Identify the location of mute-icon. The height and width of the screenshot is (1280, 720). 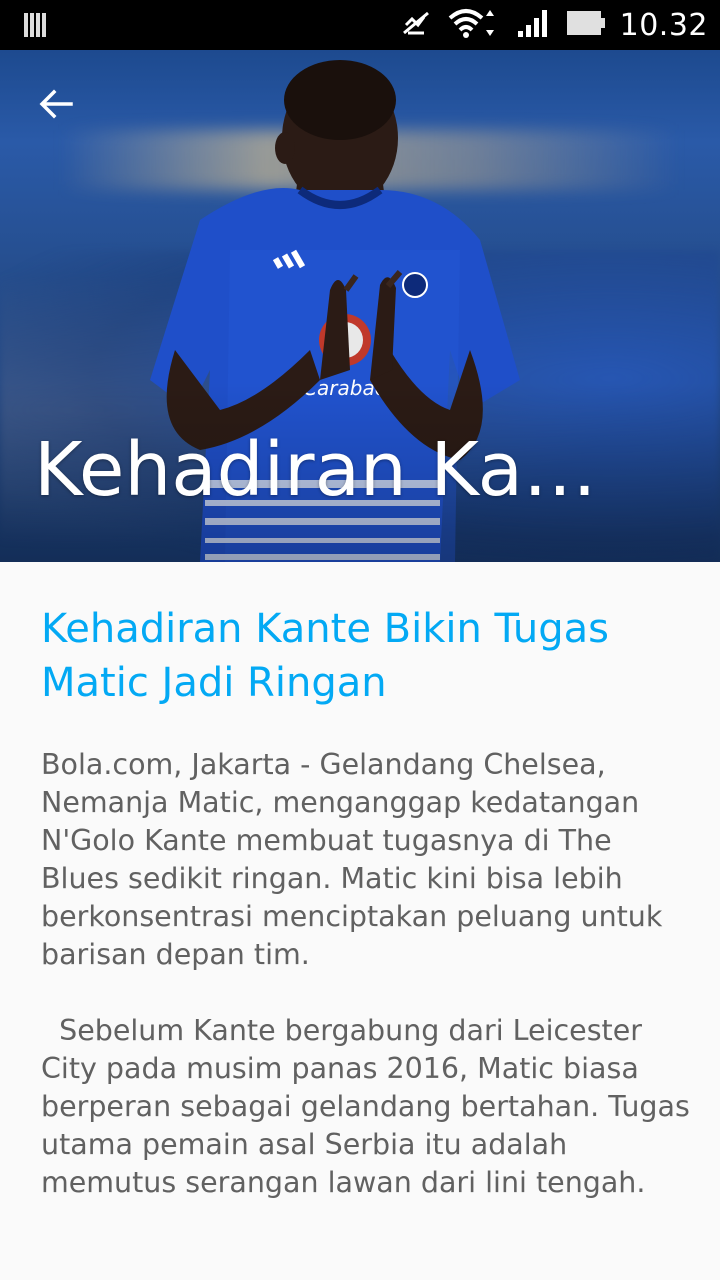
(416, 25).